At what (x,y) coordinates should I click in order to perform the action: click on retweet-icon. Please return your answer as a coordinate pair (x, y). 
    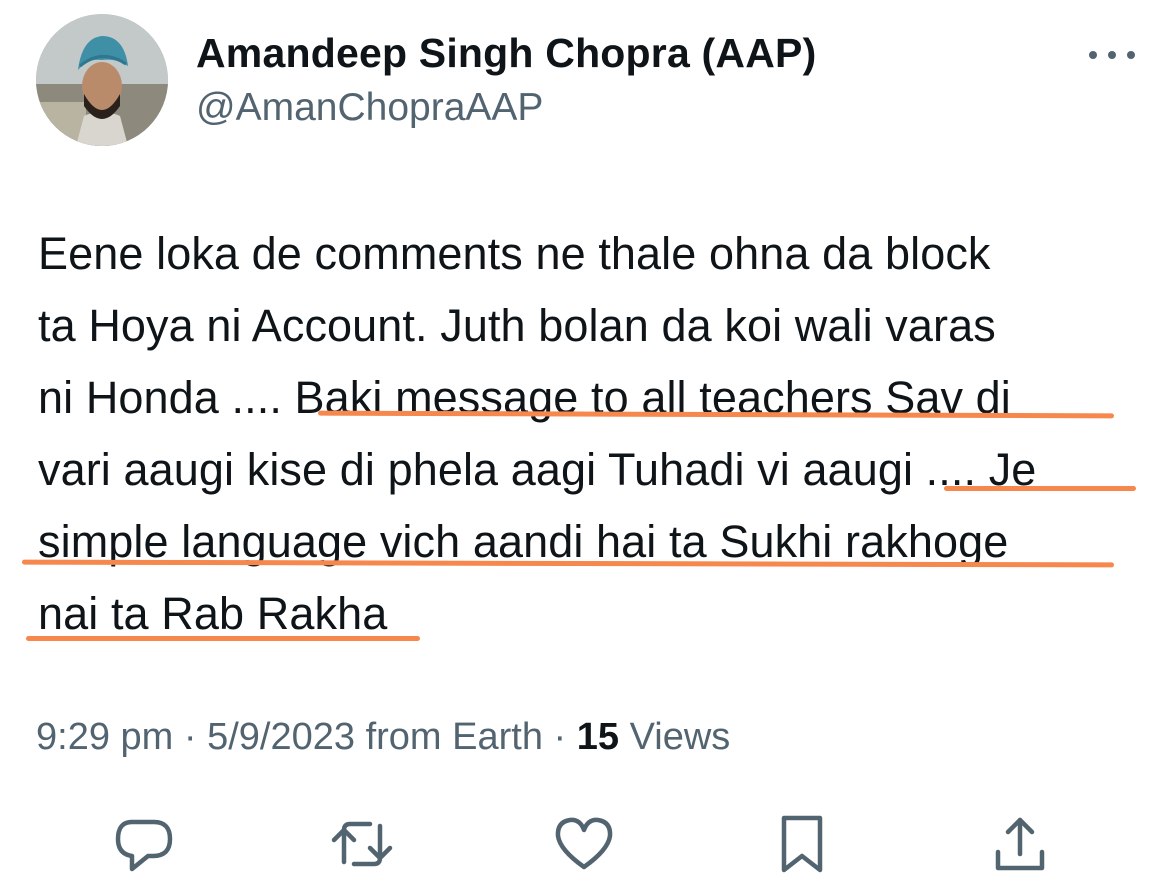
    Looking at the image, I should click on (362, 844).